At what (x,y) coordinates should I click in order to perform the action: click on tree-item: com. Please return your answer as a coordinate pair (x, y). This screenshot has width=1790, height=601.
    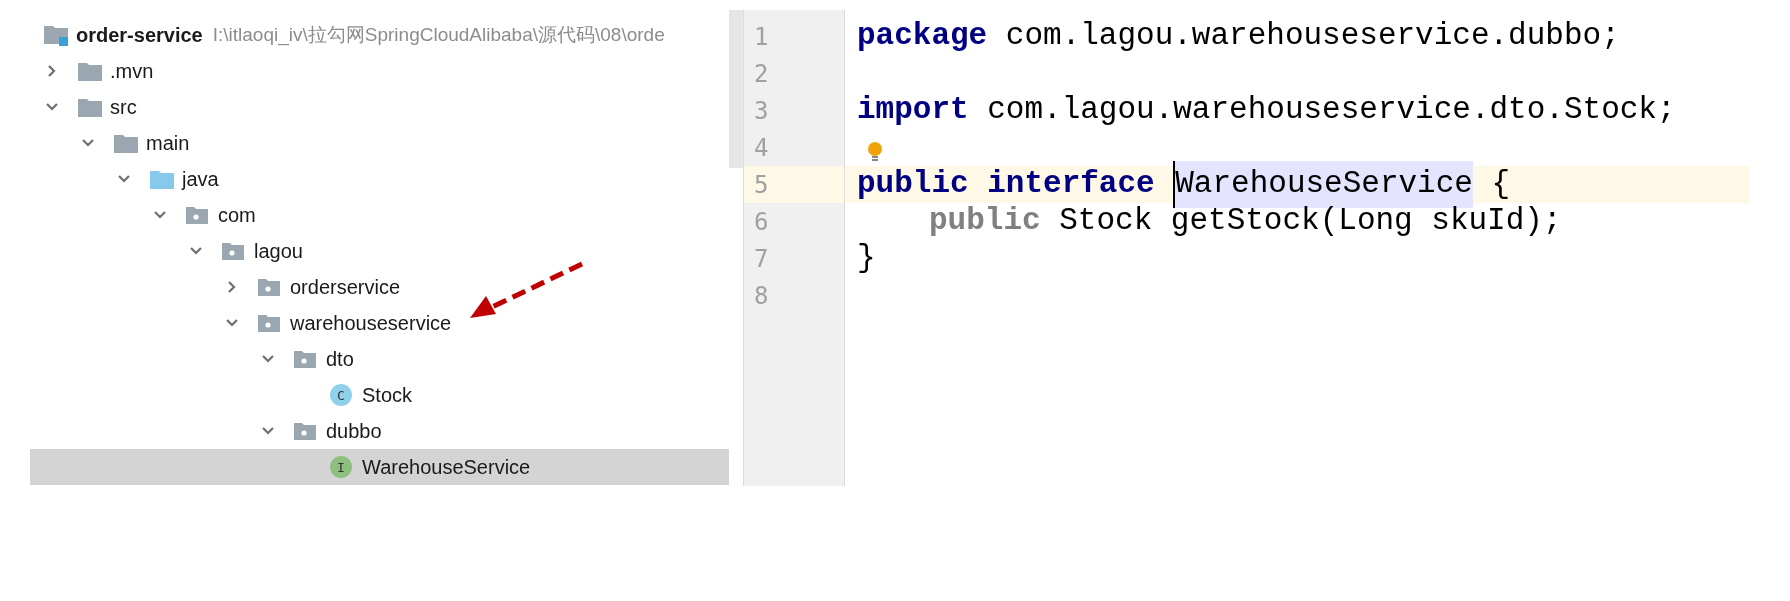
    Looking at the image, I should click on (379, 215).